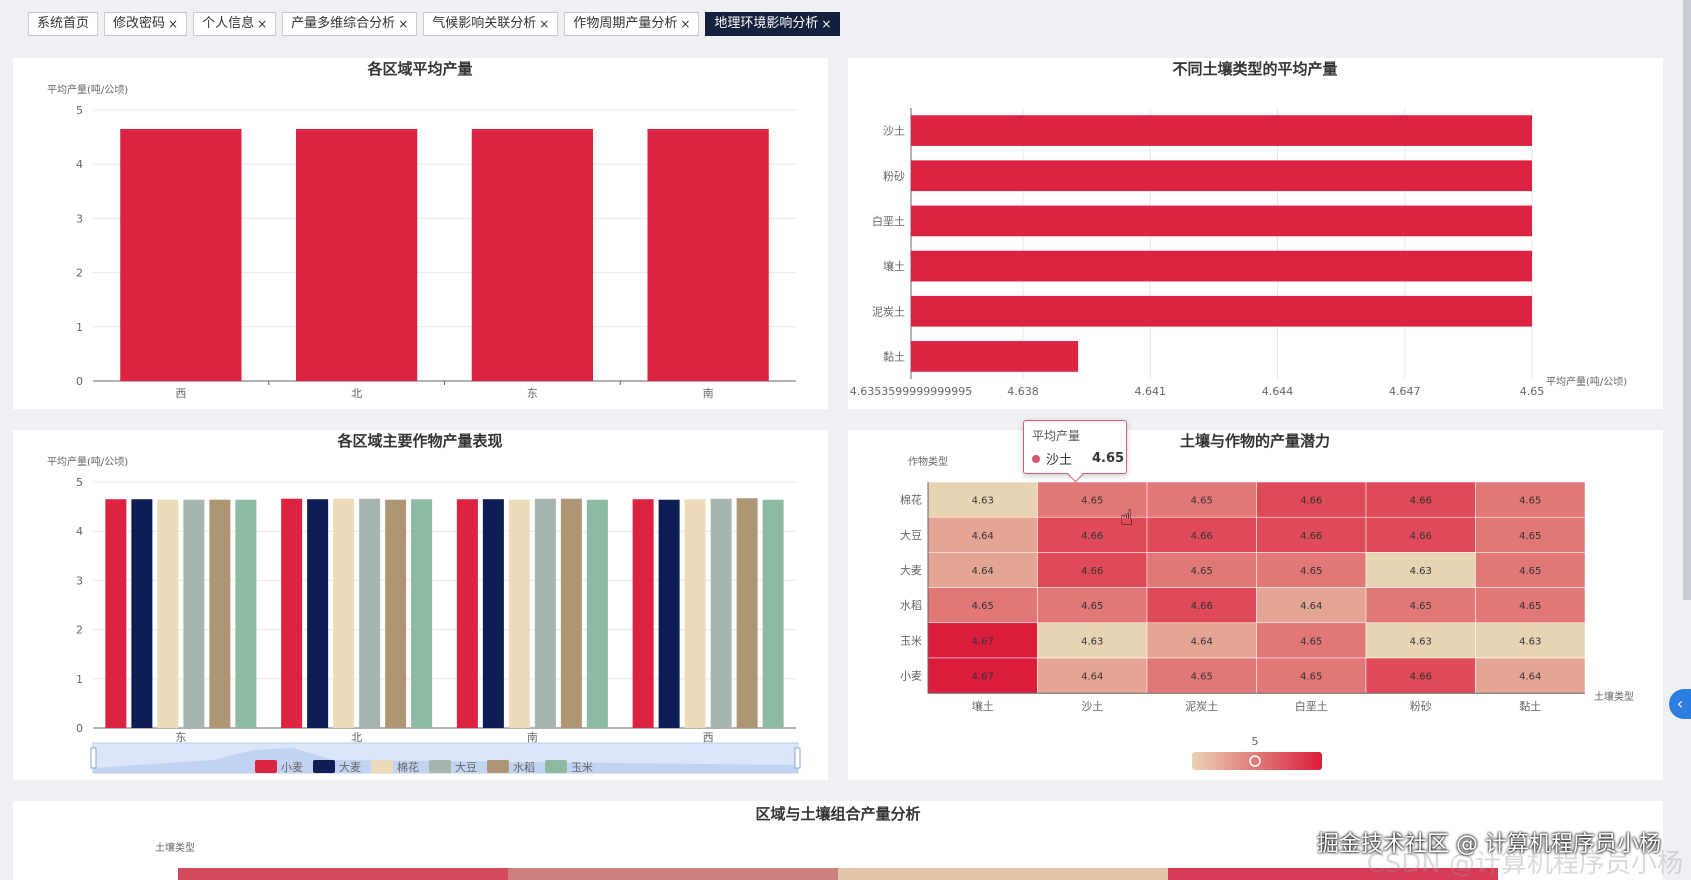  I want to click on chart-tooltip: 平均产量 沙土 4.65, so click(1075, 451).